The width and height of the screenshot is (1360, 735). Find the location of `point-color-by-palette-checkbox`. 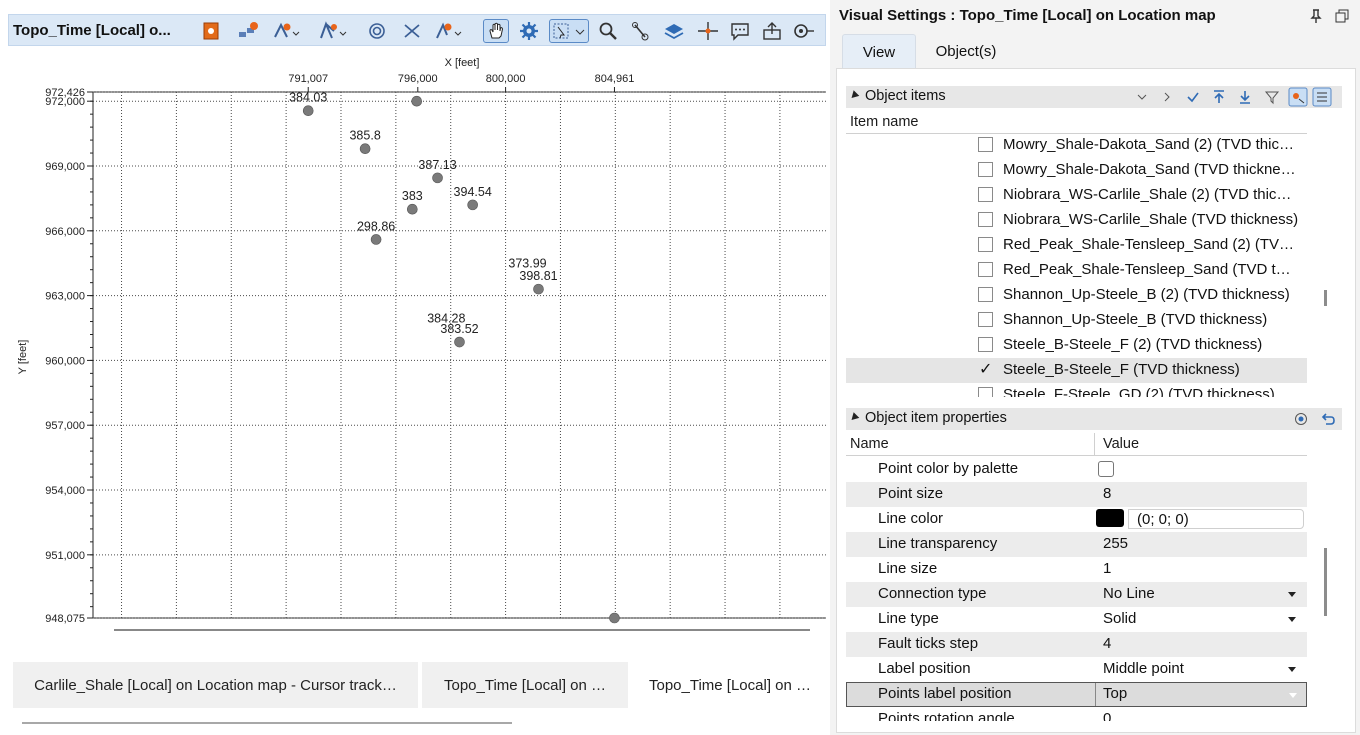

point-color-by-palette-checkbox is located at coordinates (1106, 469).